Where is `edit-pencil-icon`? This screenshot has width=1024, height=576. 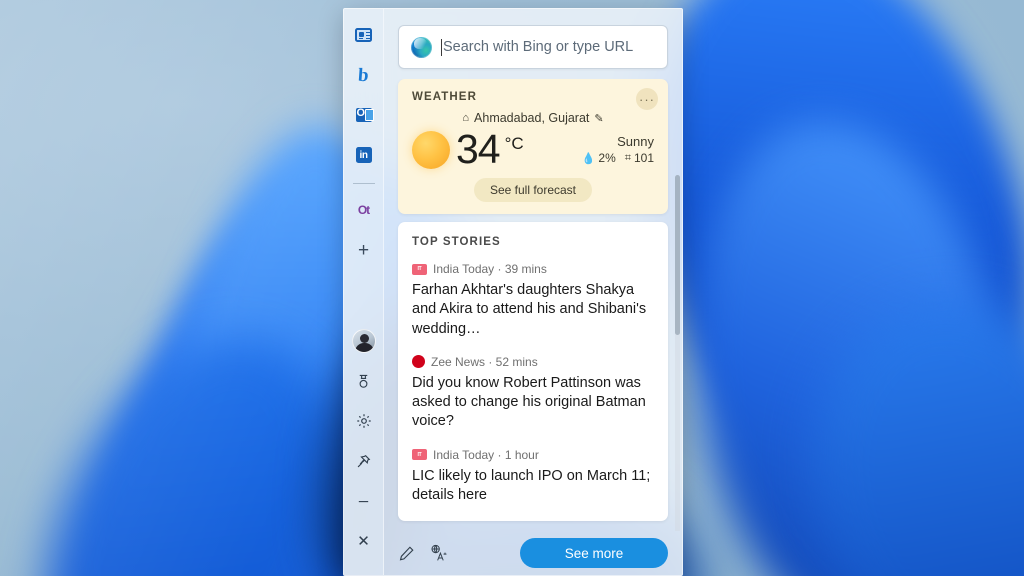 edit-pencil-icon is located at coordinates (406, 553).